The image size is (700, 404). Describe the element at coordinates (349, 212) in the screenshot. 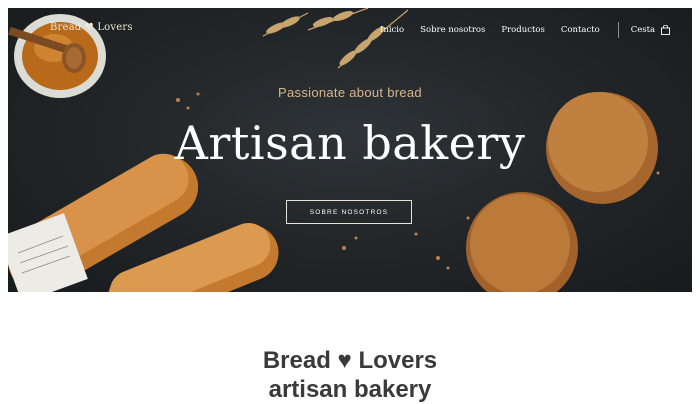

I see `about-us-button: SOBRE NOSOTROS` at that location.